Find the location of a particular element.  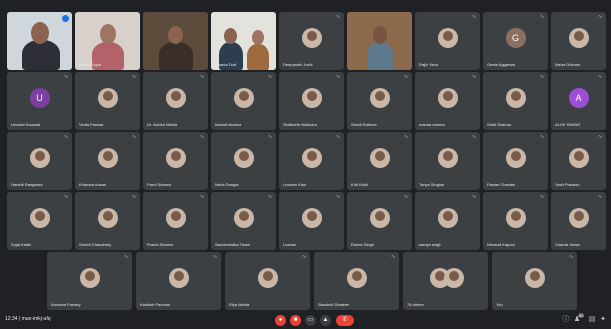

participant-tile: ∿ Pawan Chandel is located at coordinates (515, 161).